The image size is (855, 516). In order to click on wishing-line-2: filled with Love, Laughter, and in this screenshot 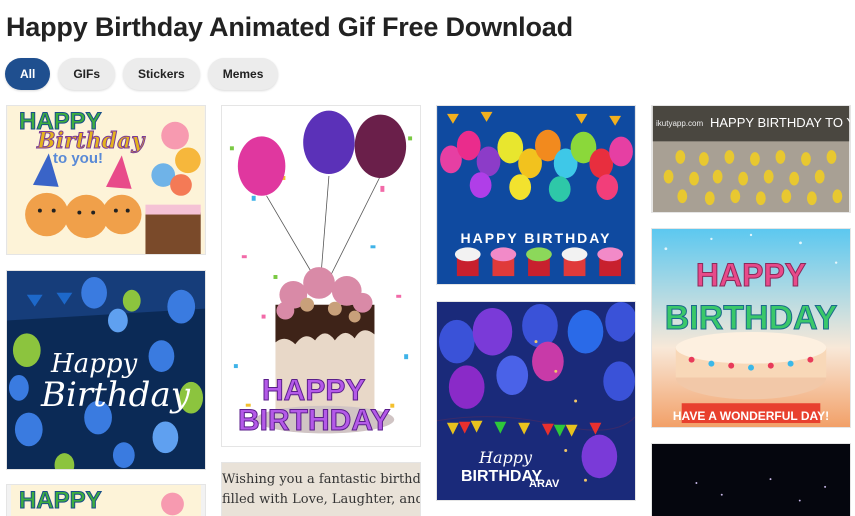, I will do `click(321, 499)`.